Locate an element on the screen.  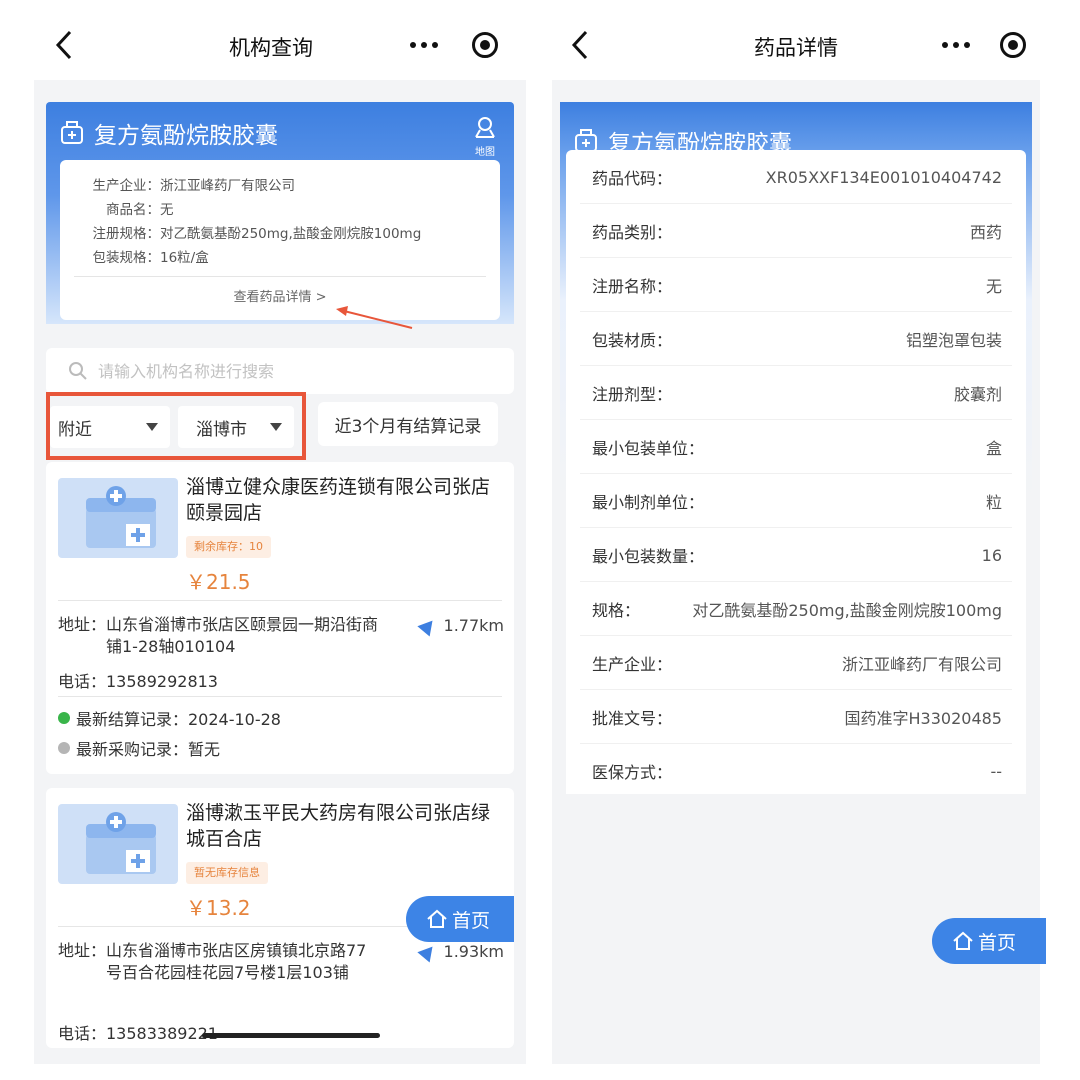
detail-row: 包装材质： 铝塑泡罩包装 is located at coordinates (796, 339).